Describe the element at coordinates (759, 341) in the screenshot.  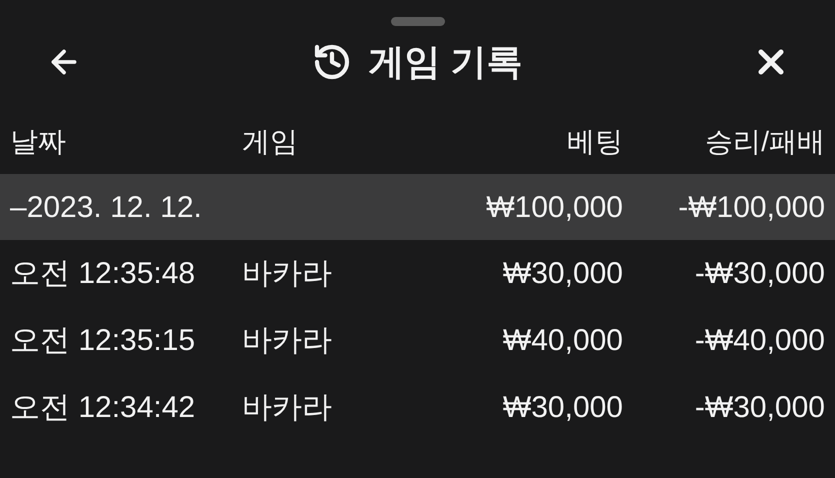
I see `result-cell-text: -₩40,000` at that location.